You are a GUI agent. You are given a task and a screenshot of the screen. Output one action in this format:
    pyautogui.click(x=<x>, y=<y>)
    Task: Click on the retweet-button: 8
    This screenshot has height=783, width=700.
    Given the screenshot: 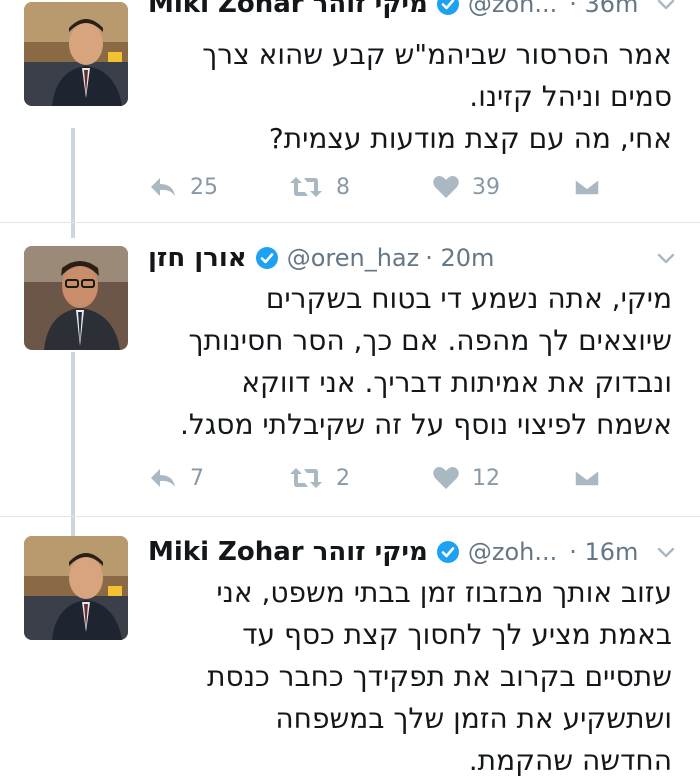 What is the action you would take?
    pyautogui.click(x=319, y=187)
    